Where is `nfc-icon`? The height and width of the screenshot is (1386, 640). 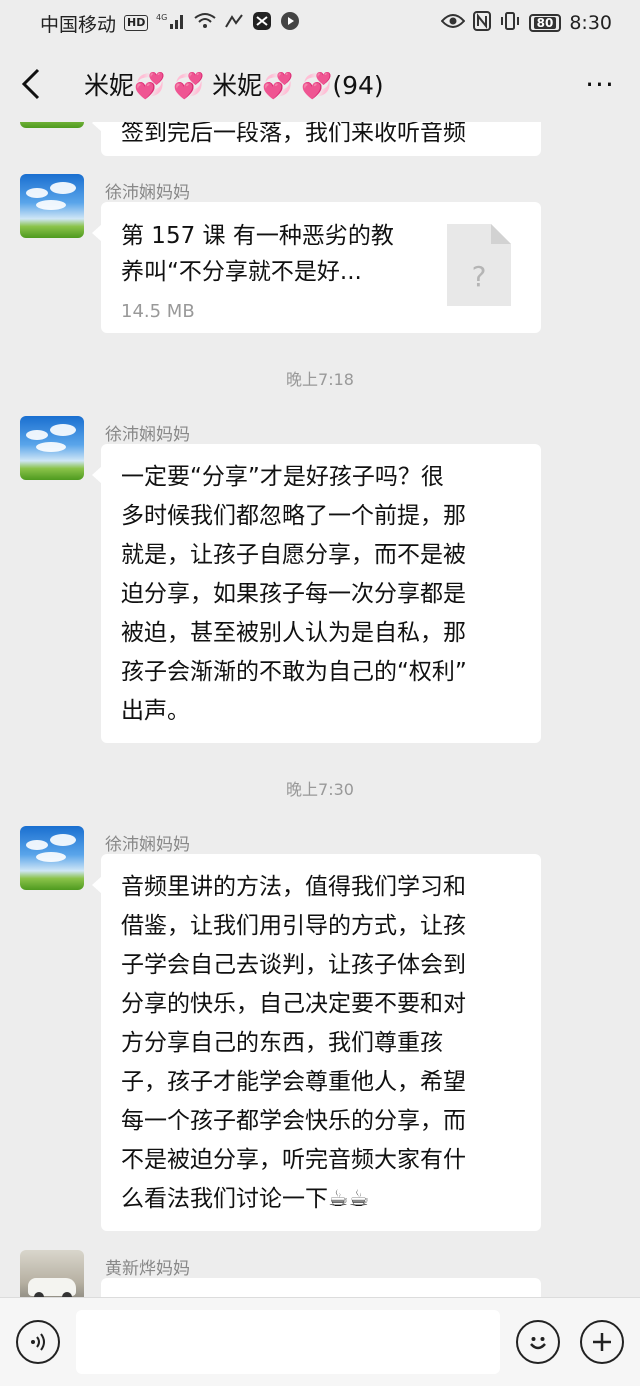
nfc-icon is located at coordinates (481, 23).